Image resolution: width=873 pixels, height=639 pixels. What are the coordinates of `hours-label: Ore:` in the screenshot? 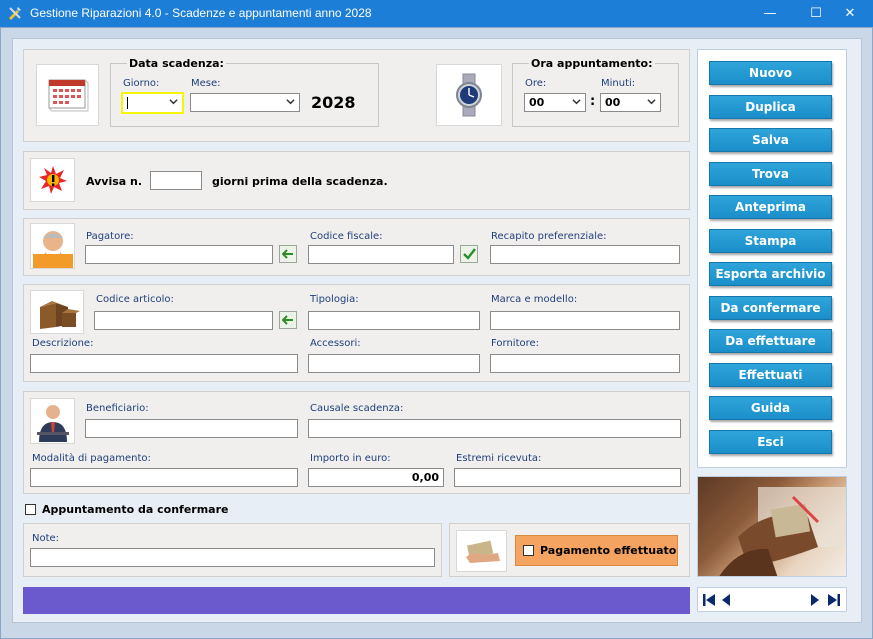 It's located at (536, 83).